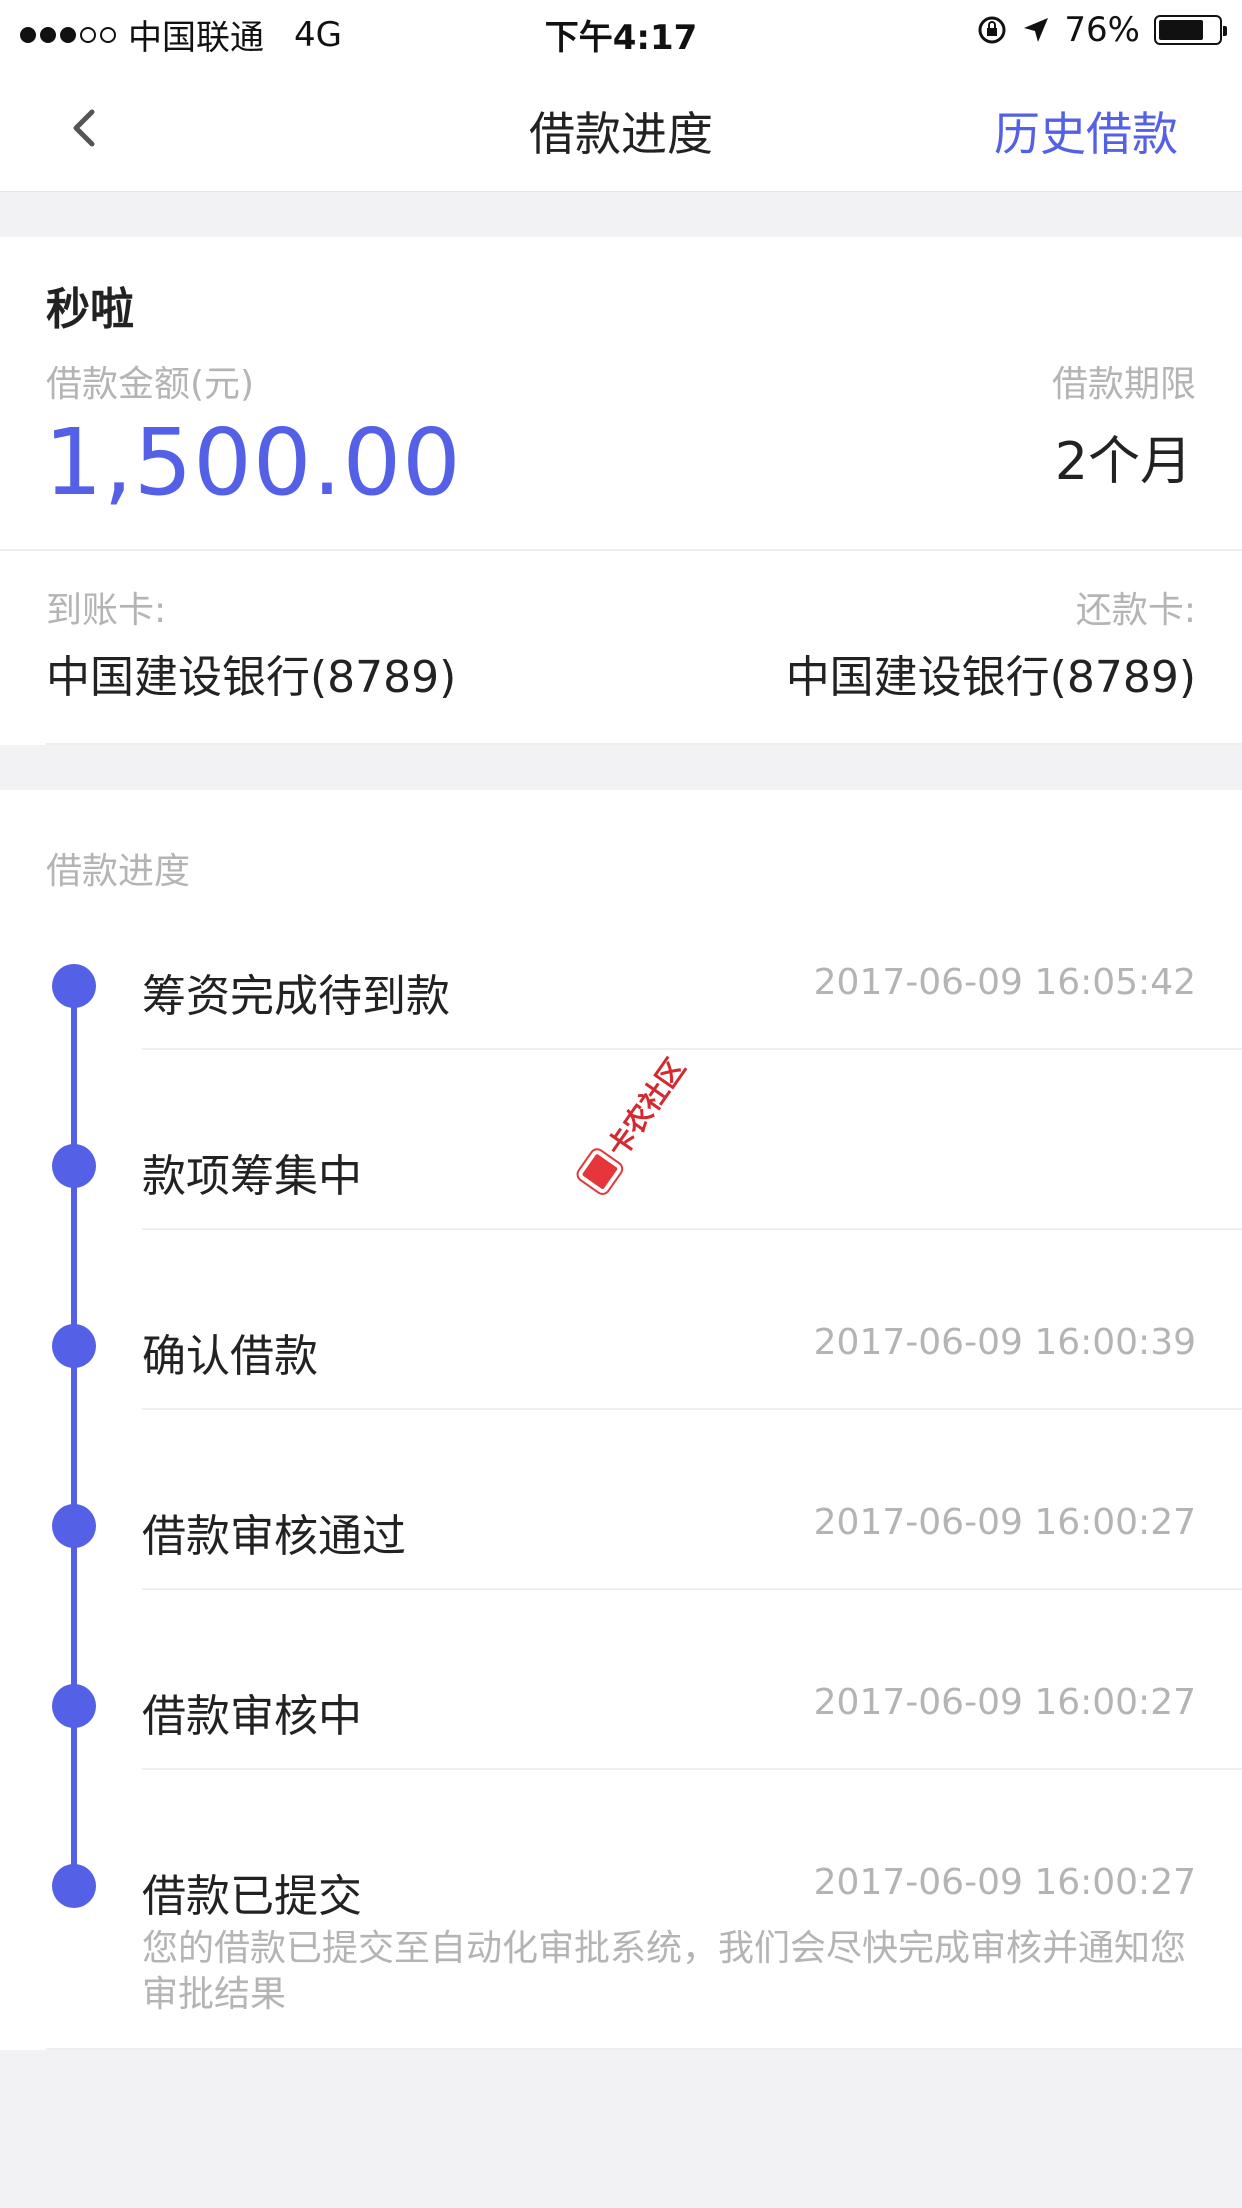  Describe the element at coordinates (992, 30) in the screenshot. I see `orientation-lock-icon` at that location.